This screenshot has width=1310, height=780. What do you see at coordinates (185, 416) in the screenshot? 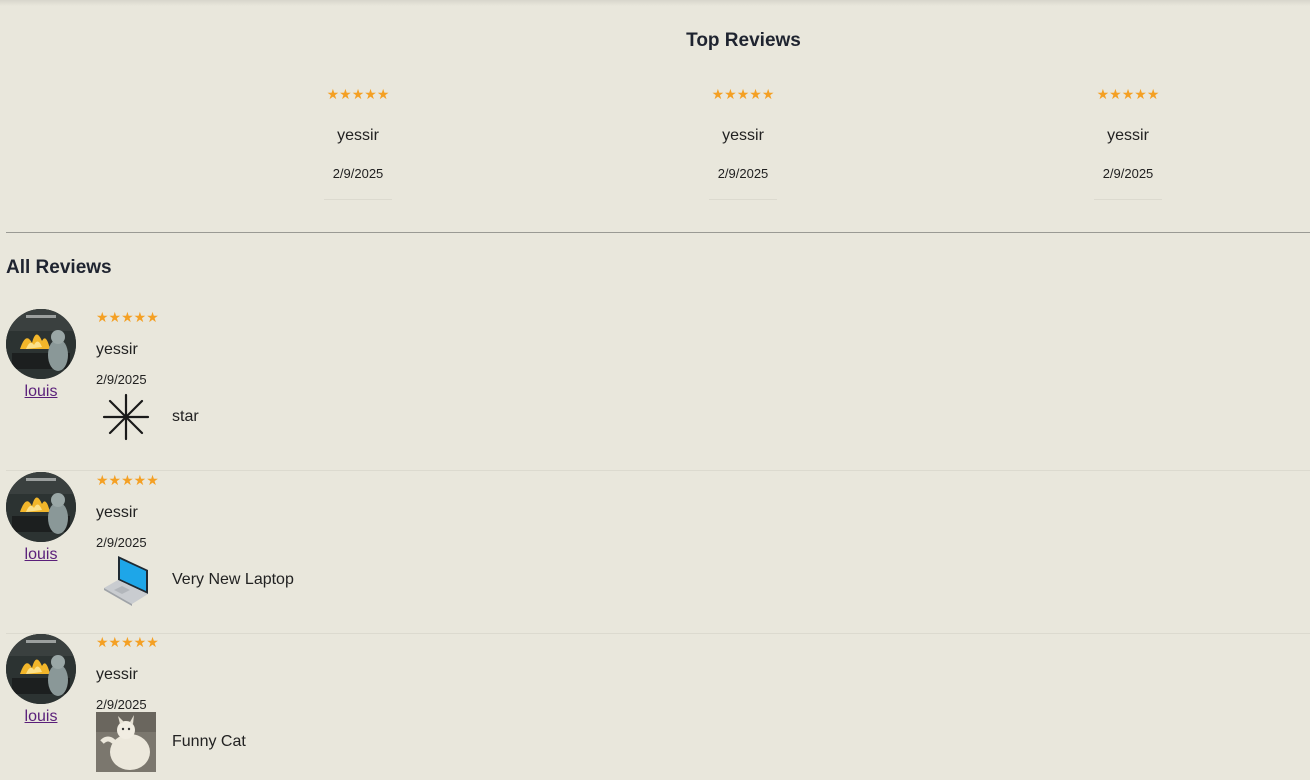
I see `product-name: star` at bounding box center [185, 416].